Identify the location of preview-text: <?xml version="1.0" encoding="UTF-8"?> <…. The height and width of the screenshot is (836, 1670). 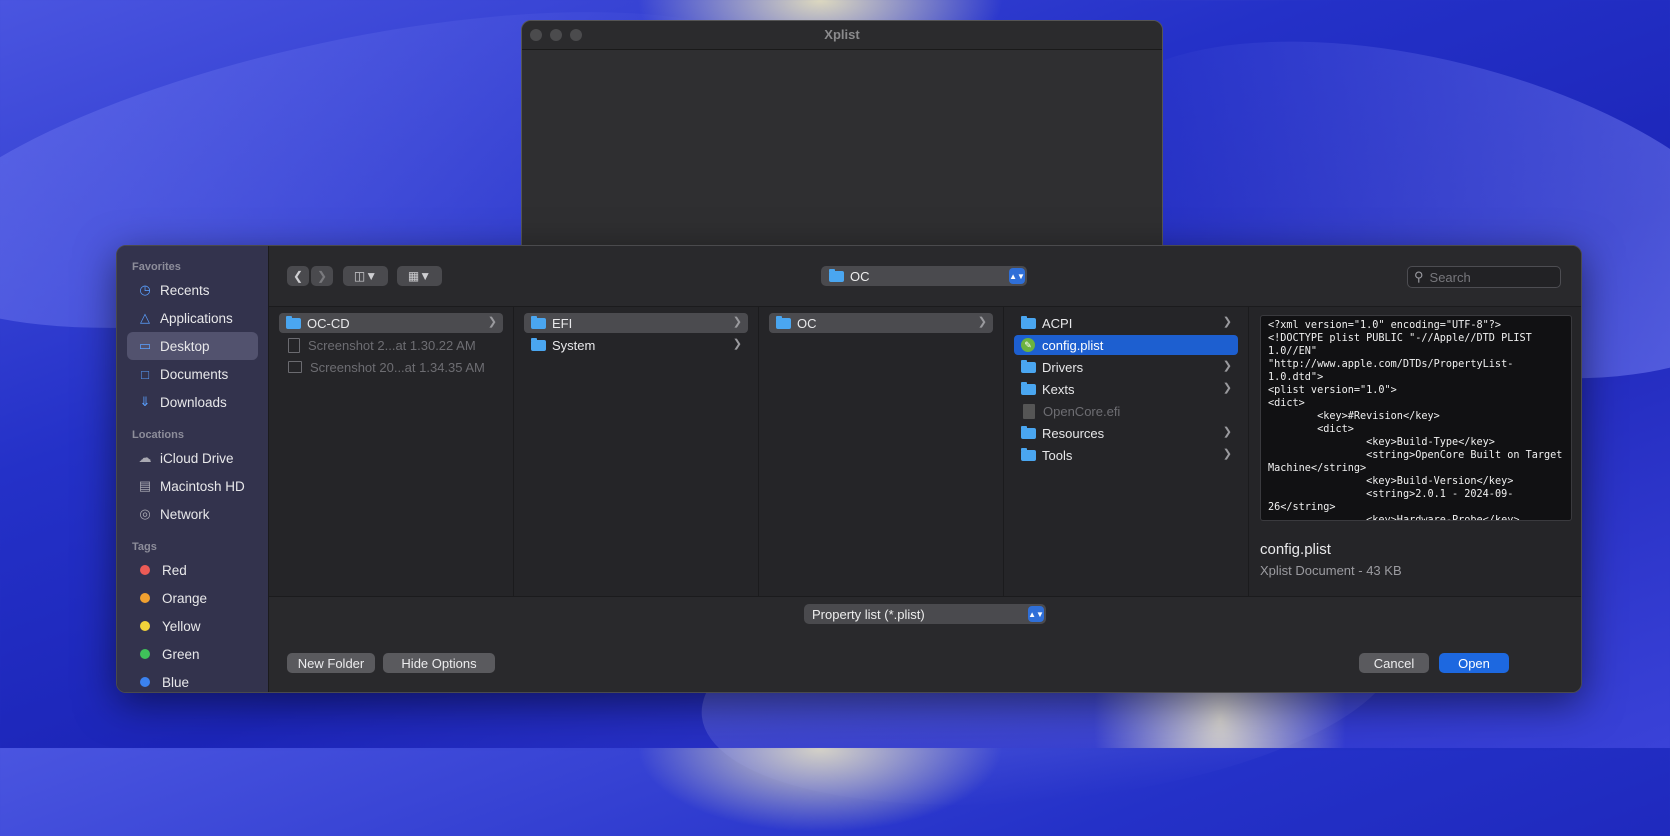
(1415, 420).